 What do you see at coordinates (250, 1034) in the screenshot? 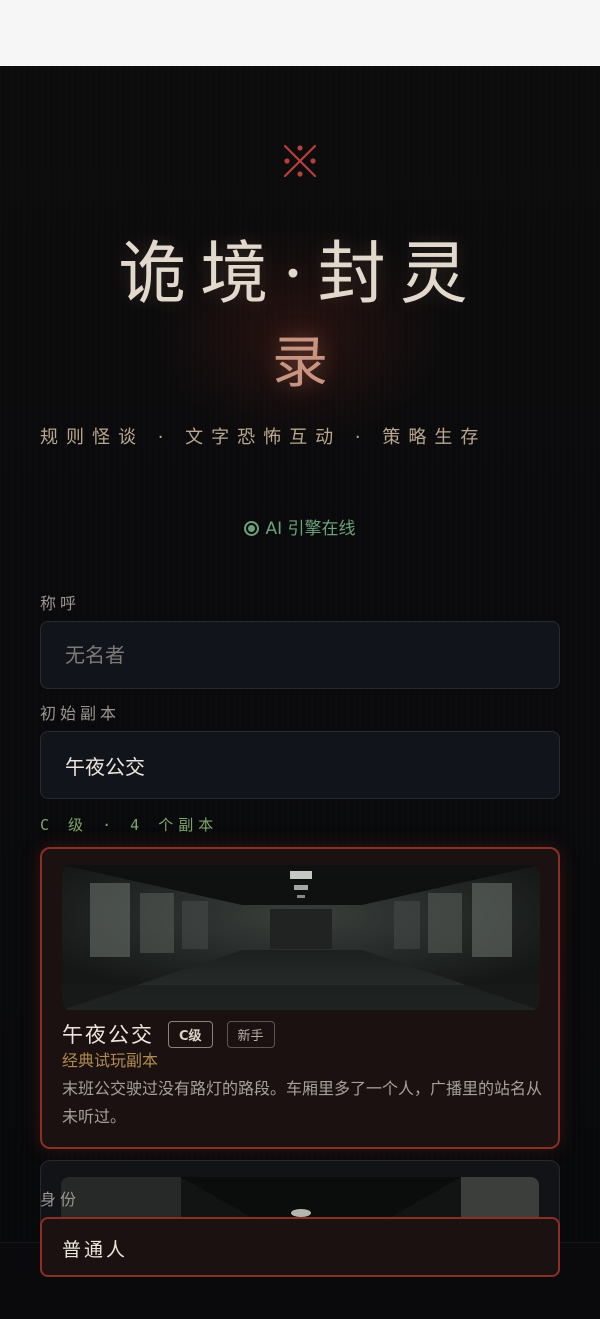
I see `difficulty-badge: 新手` at bounding box center [250, 1034].